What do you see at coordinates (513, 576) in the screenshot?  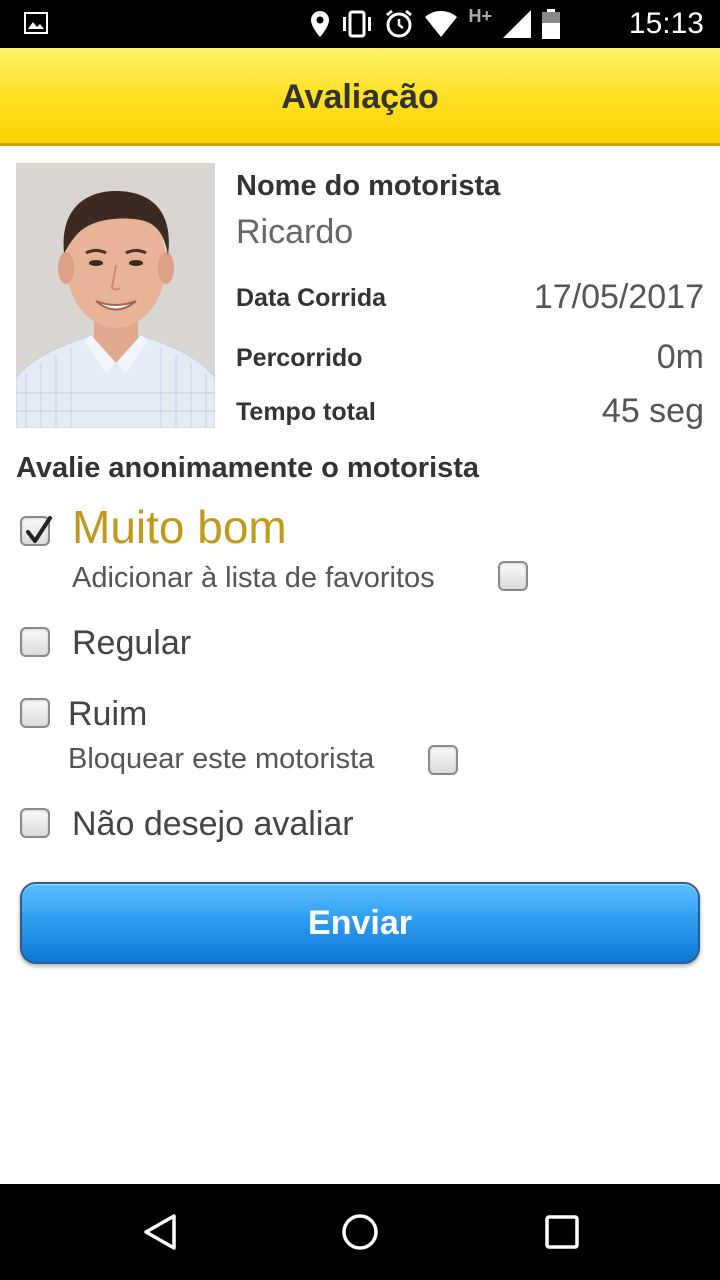 I see `checkbox-favorites` at bounding box center [513, 576].